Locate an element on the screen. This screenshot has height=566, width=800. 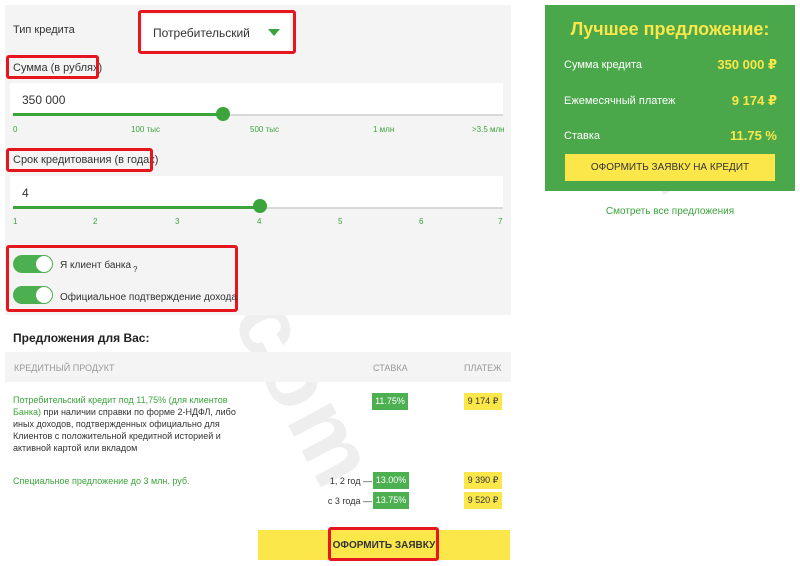
client-toggle is located at coordinates (33, 264).